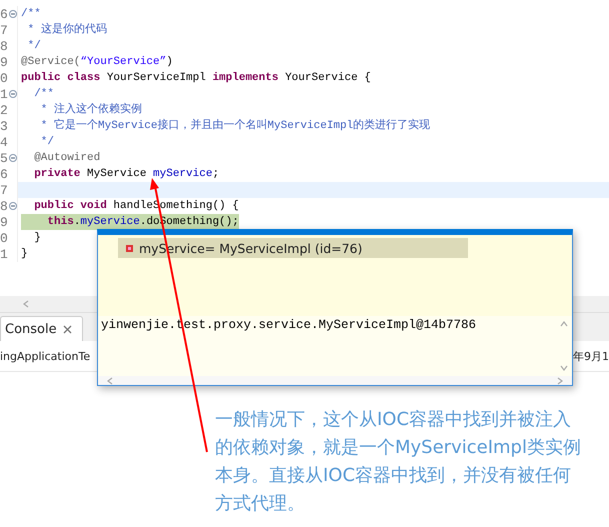 The height and width of the screenshot is (527, 609). I want to click on console-text: ingApplicationTe, so click(45, 356).